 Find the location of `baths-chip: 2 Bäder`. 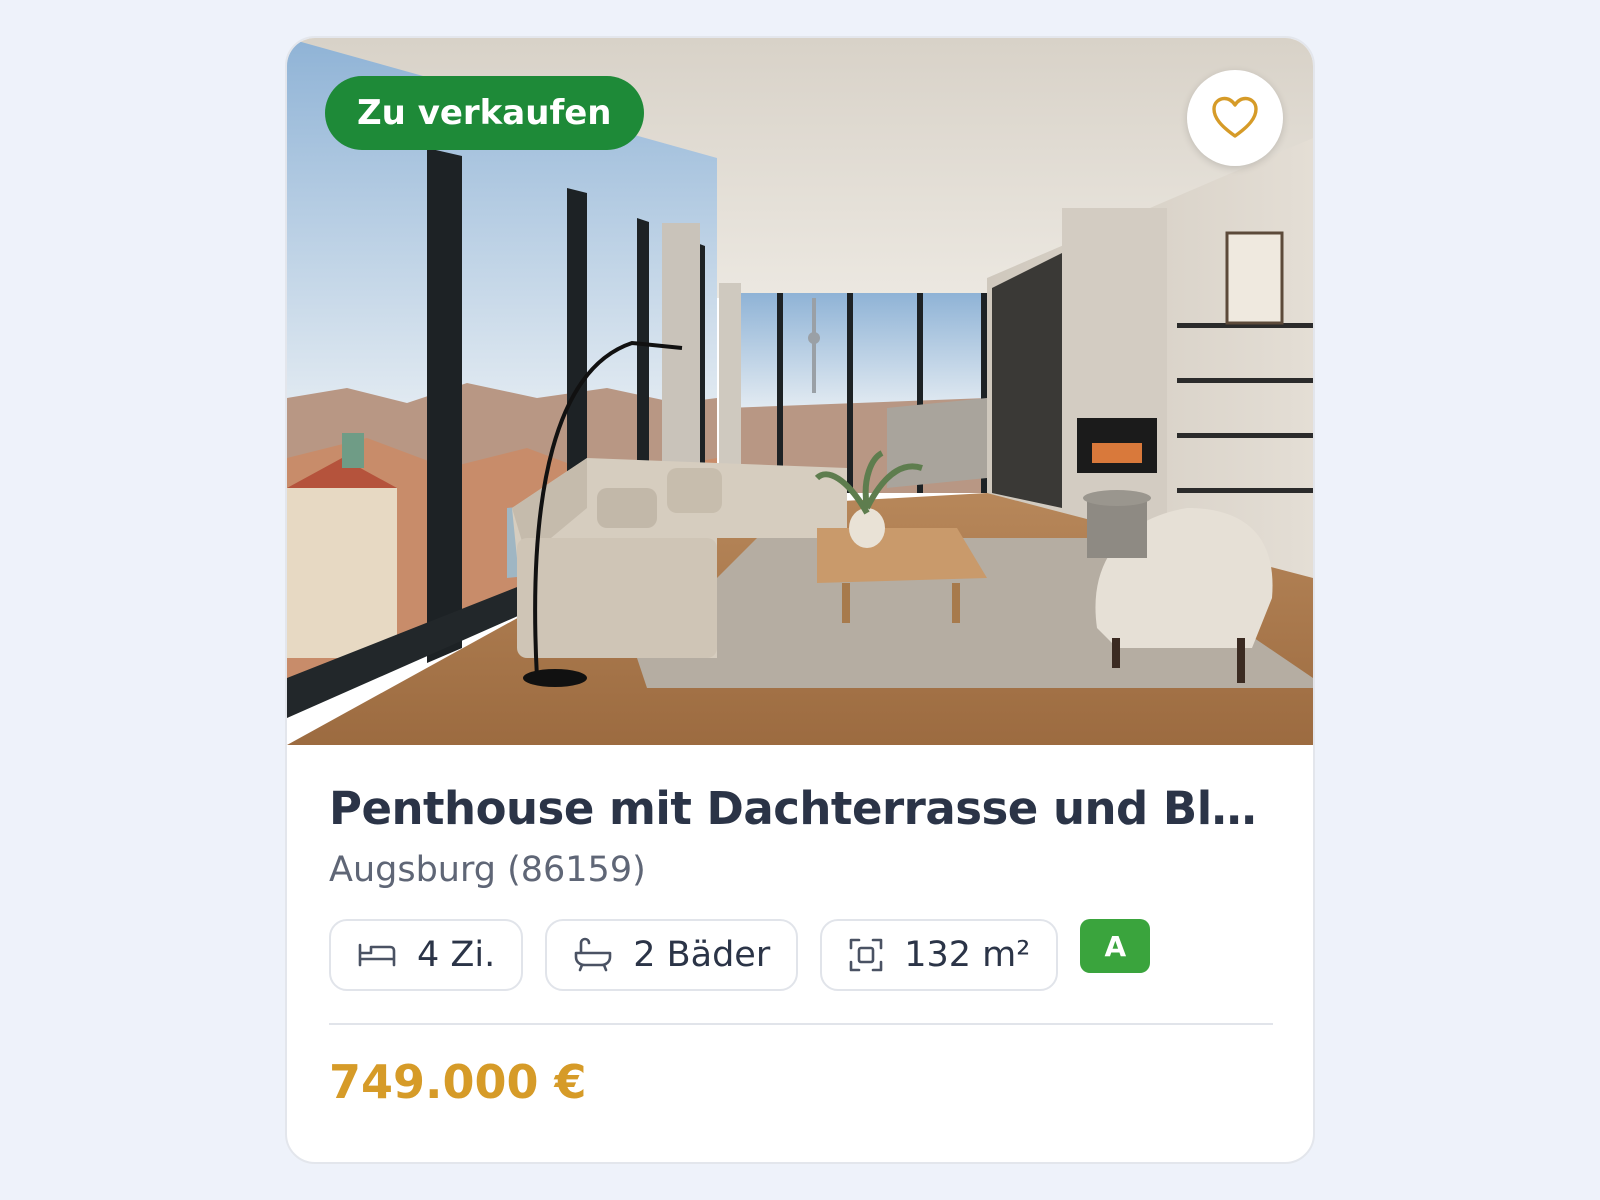

baths-chip: 2 Bäder is located at coordinates (672, 955).